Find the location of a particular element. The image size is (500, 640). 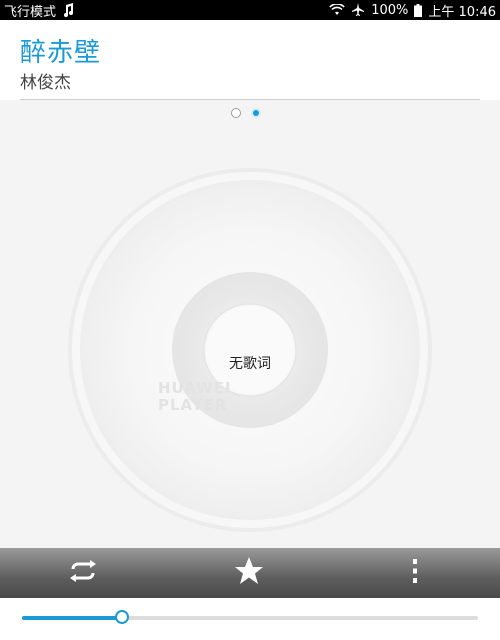

disc-brand-line2: PLAYER is located at coordinates (193, 405).